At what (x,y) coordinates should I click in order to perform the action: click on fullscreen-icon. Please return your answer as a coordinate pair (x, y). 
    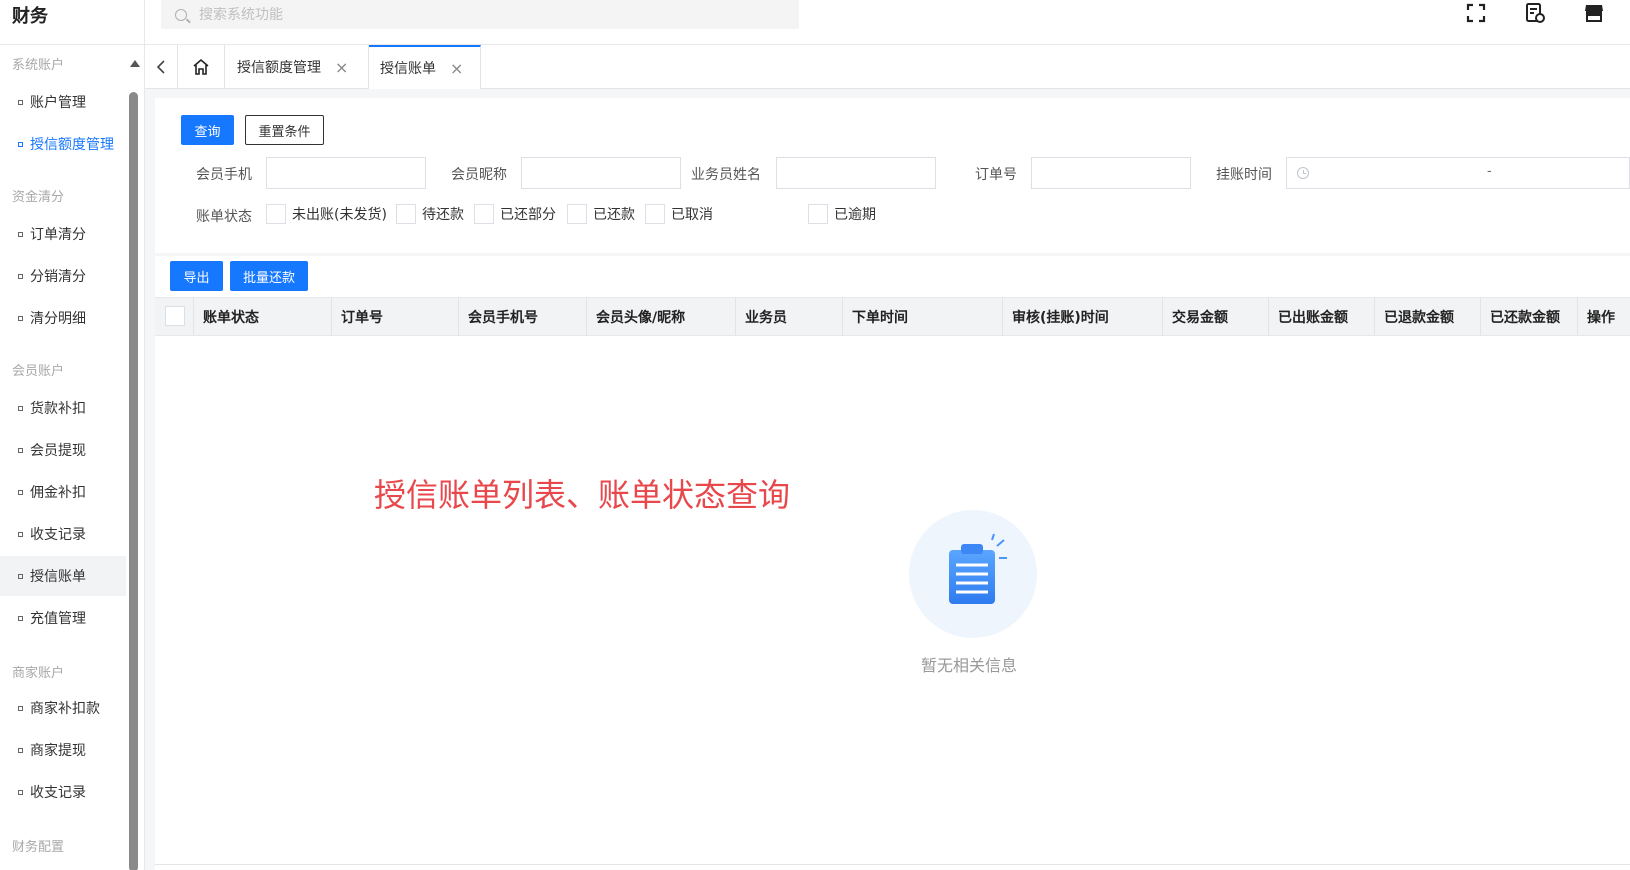
    Looking at the image, I should click on (1476, 13).